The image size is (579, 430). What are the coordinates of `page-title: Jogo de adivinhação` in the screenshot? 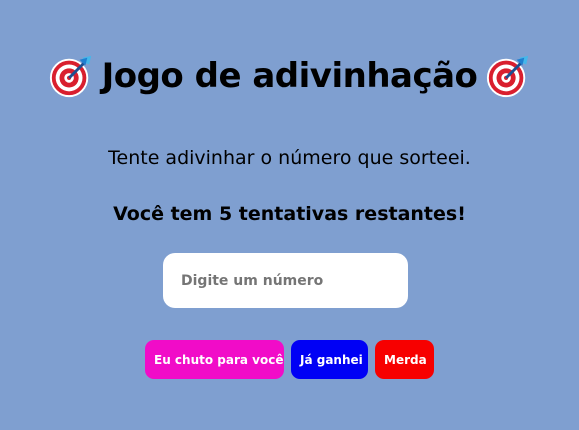 It's located at (289, 76).